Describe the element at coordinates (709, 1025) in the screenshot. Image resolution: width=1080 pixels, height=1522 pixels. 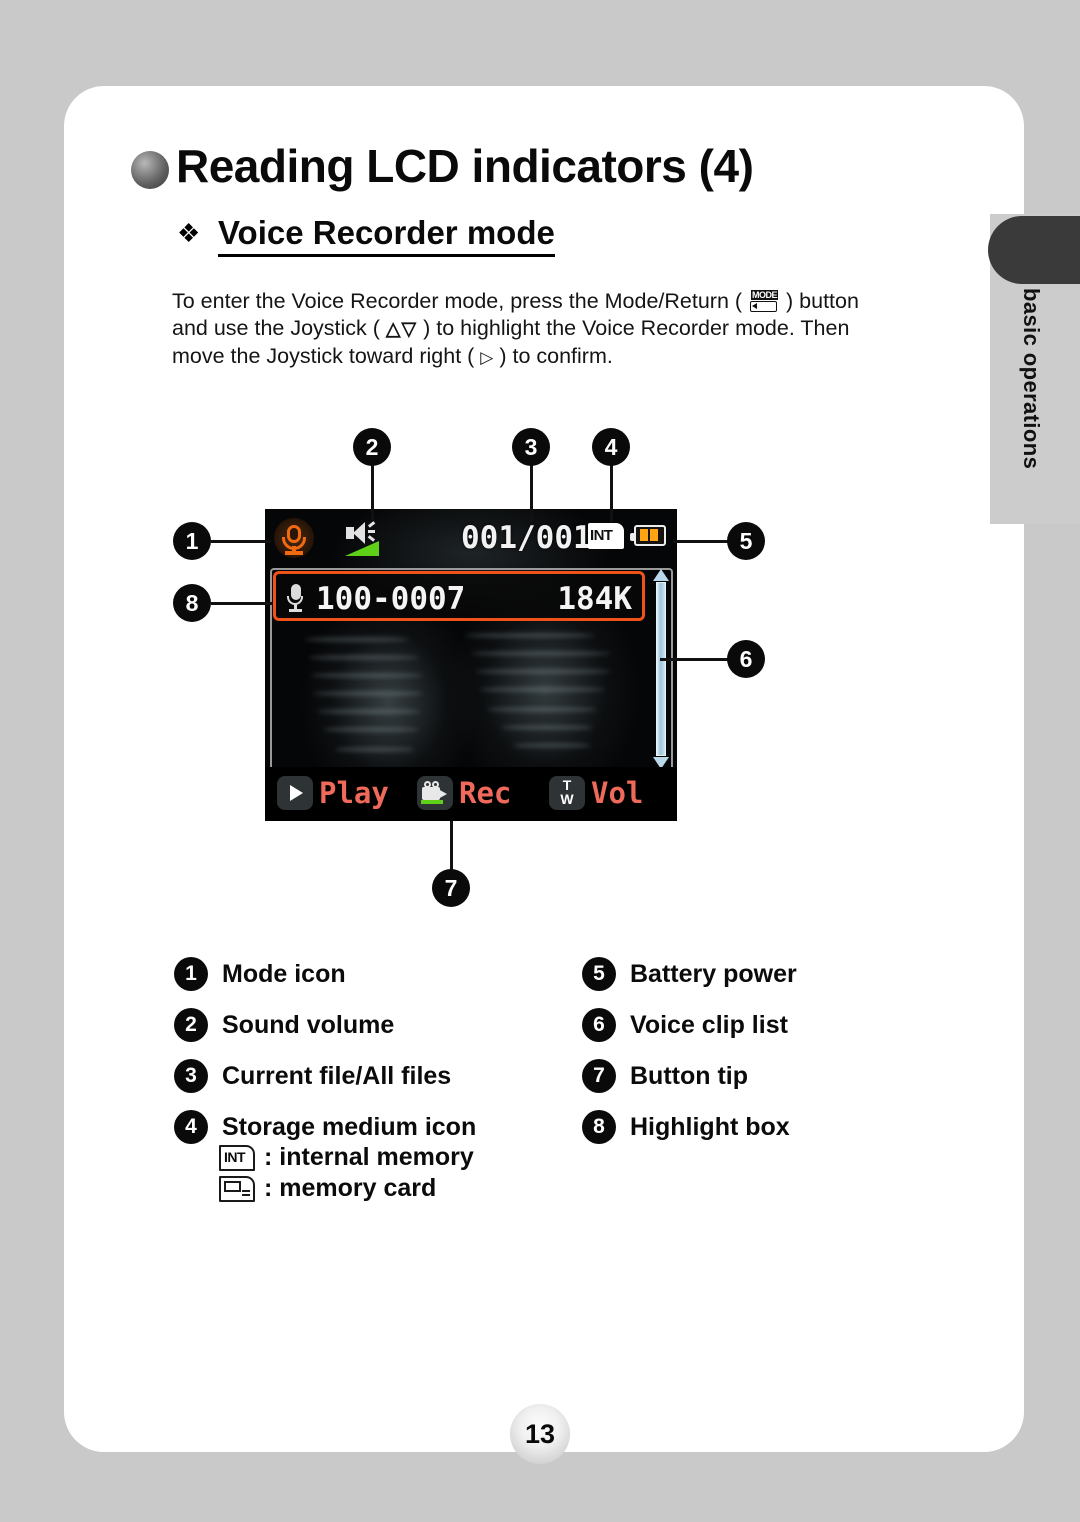
I see `legend-label-6: Voice clip list` at that location.